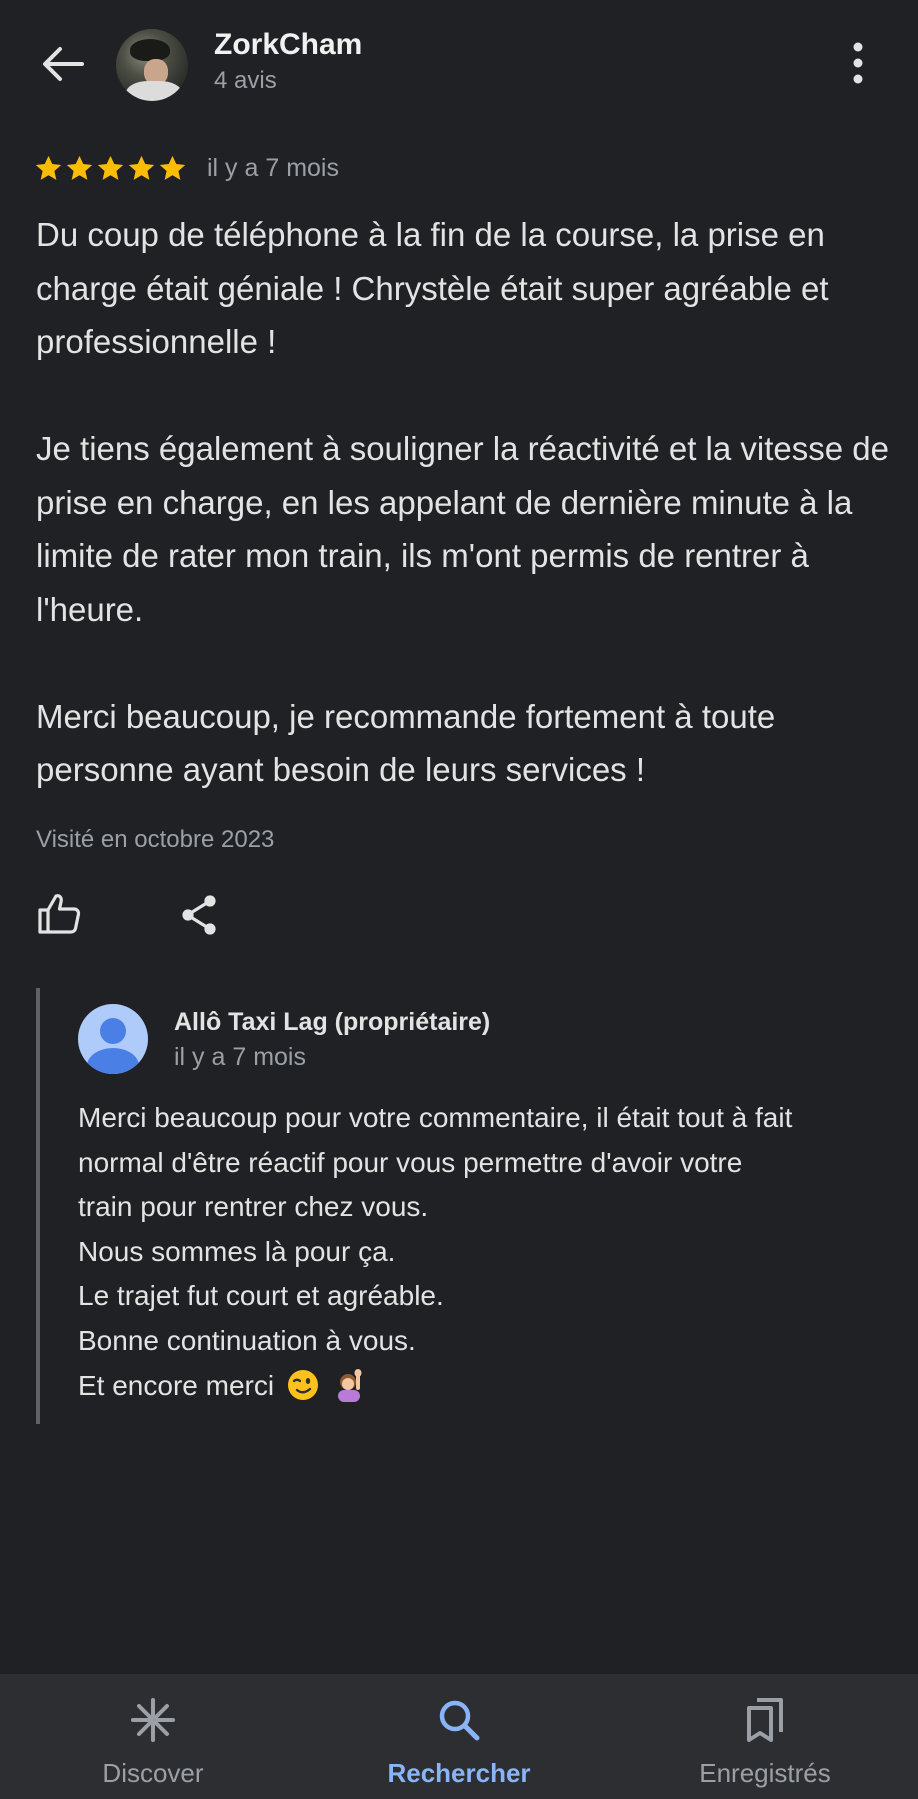  I want to click on share-icon, so click(200, 915).